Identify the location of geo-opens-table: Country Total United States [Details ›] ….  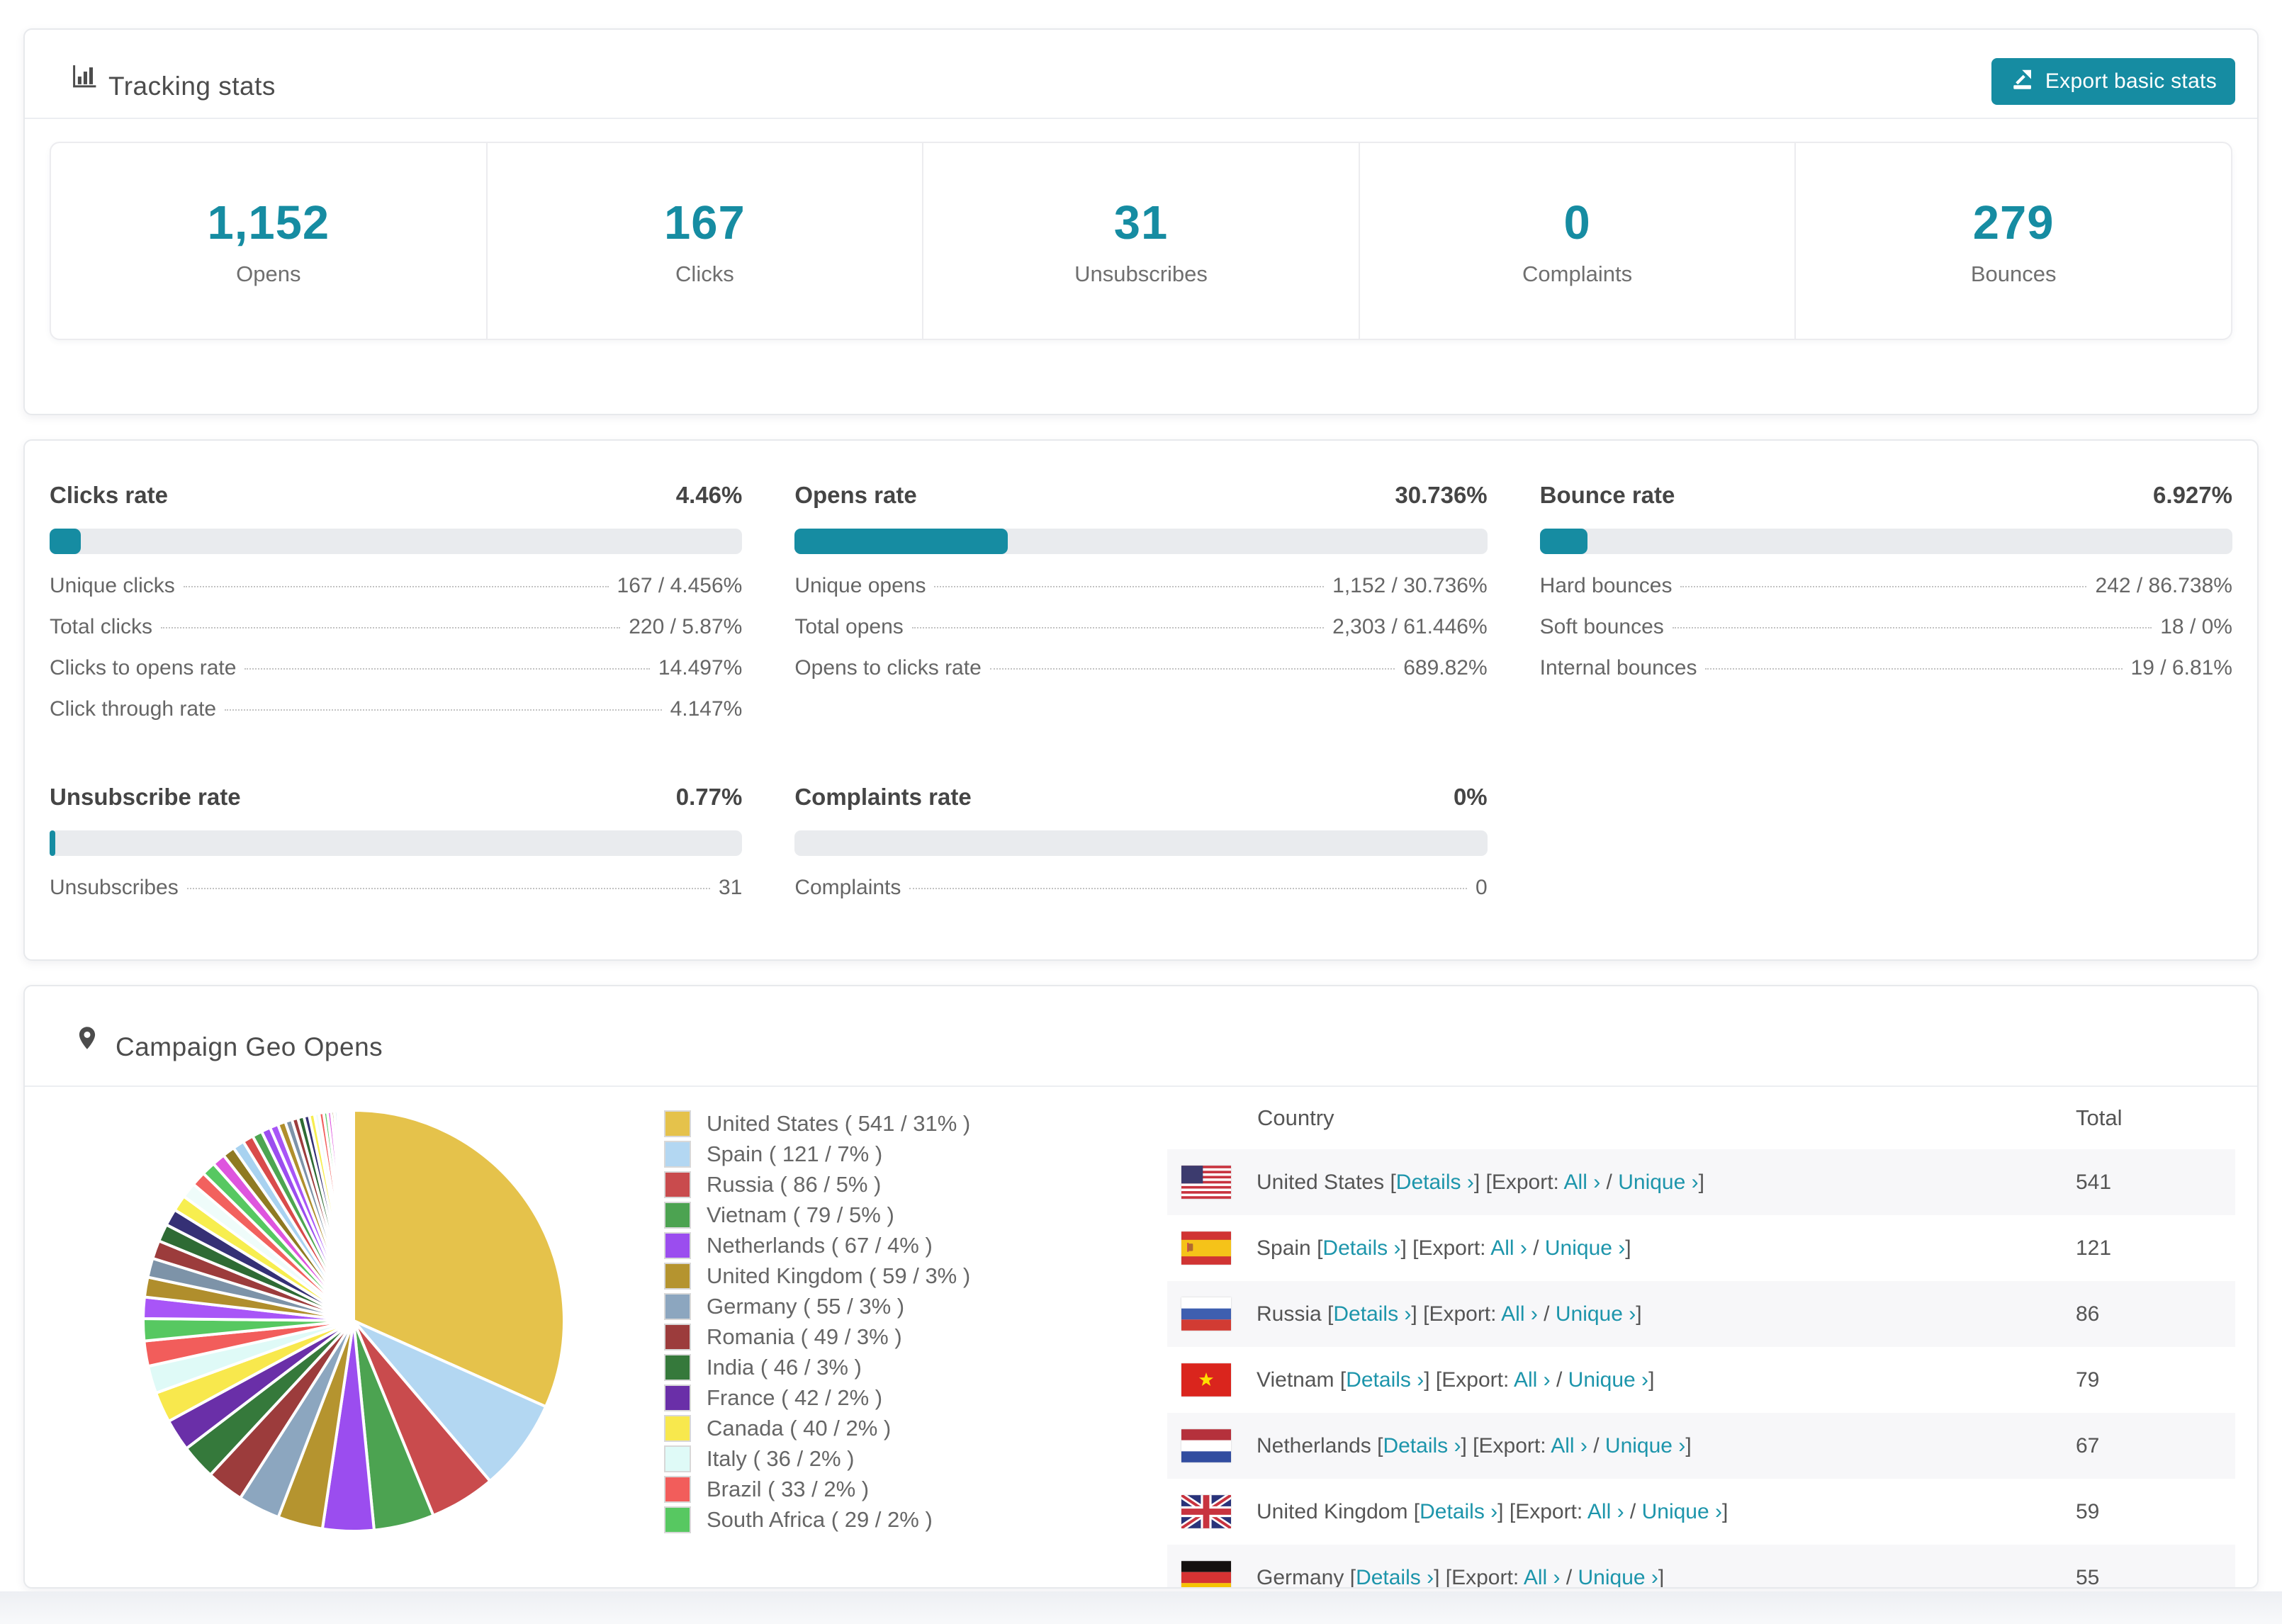
(1701, 1338).